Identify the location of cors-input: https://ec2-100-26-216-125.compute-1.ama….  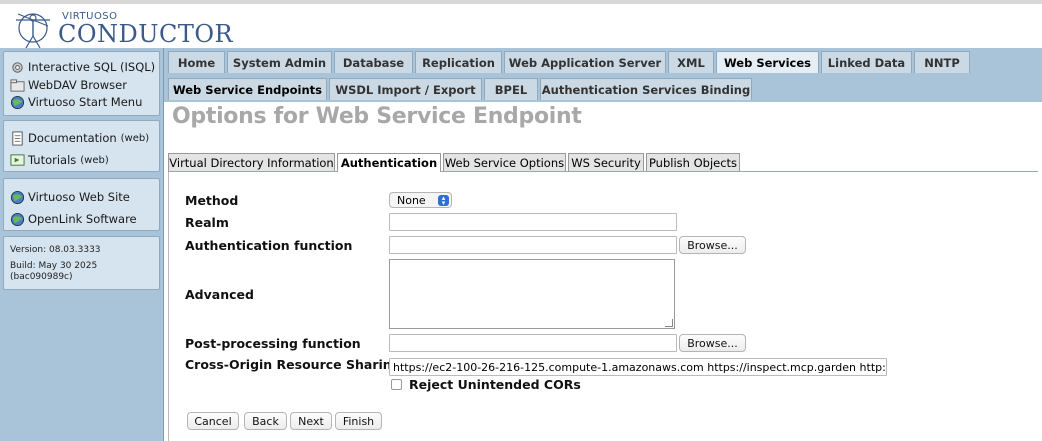
(638, 367).